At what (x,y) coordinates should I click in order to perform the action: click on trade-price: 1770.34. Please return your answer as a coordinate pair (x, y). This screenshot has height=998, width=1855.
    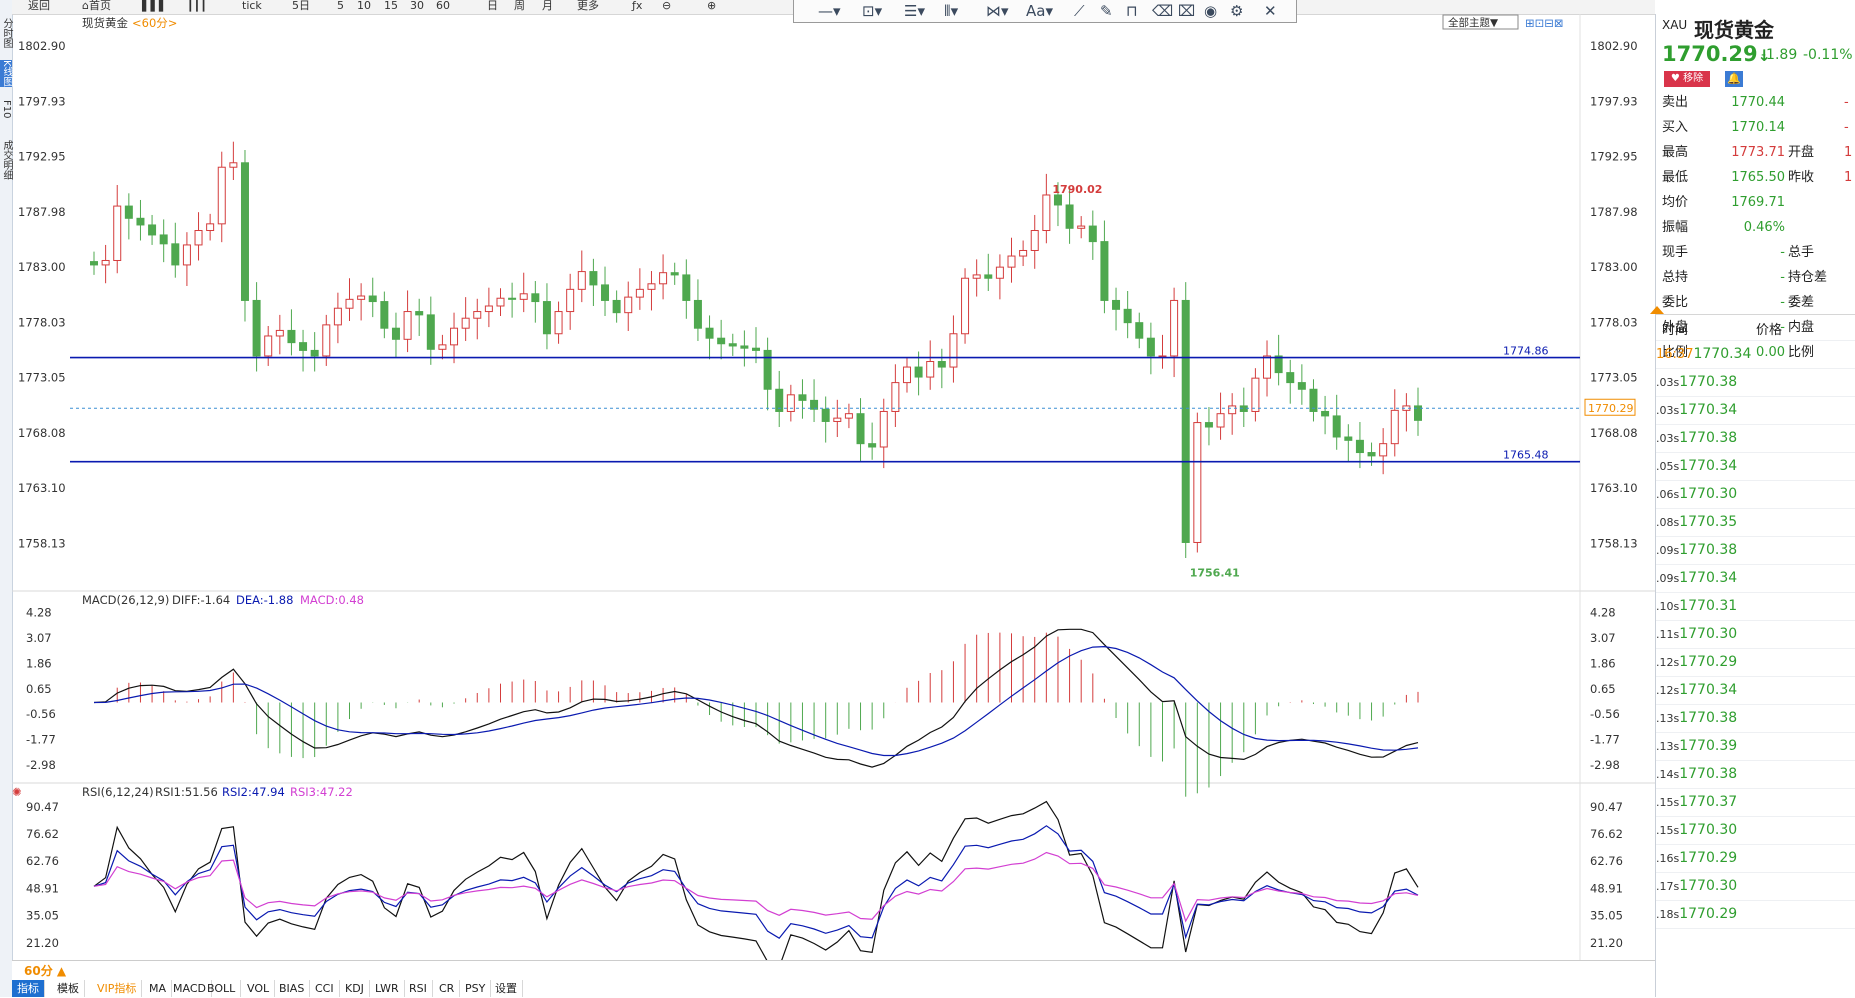
    Looking at the image, I should click on (1708, 410).